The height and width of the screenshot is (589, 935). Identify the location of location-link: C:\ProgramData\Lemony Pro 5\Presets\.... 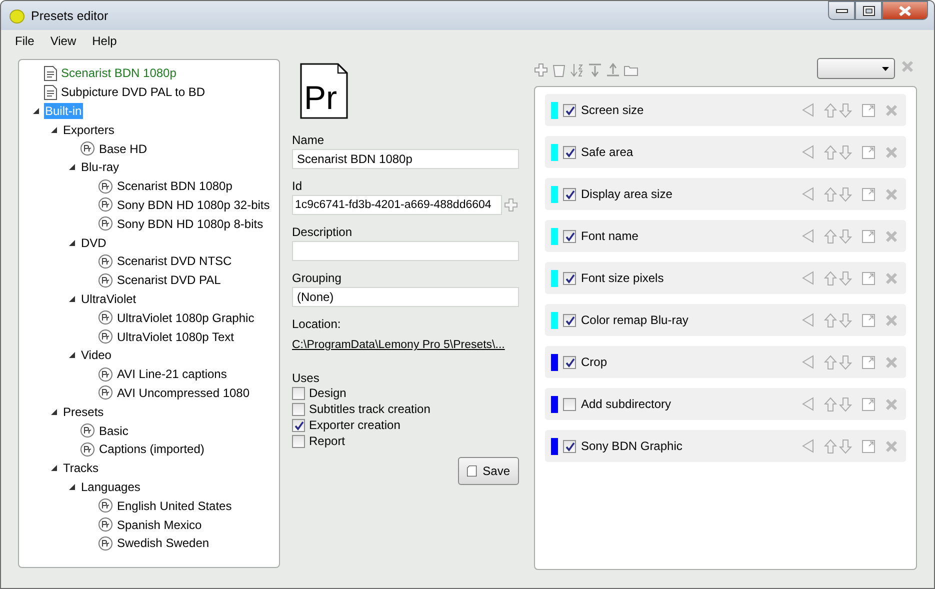
(405, 345).